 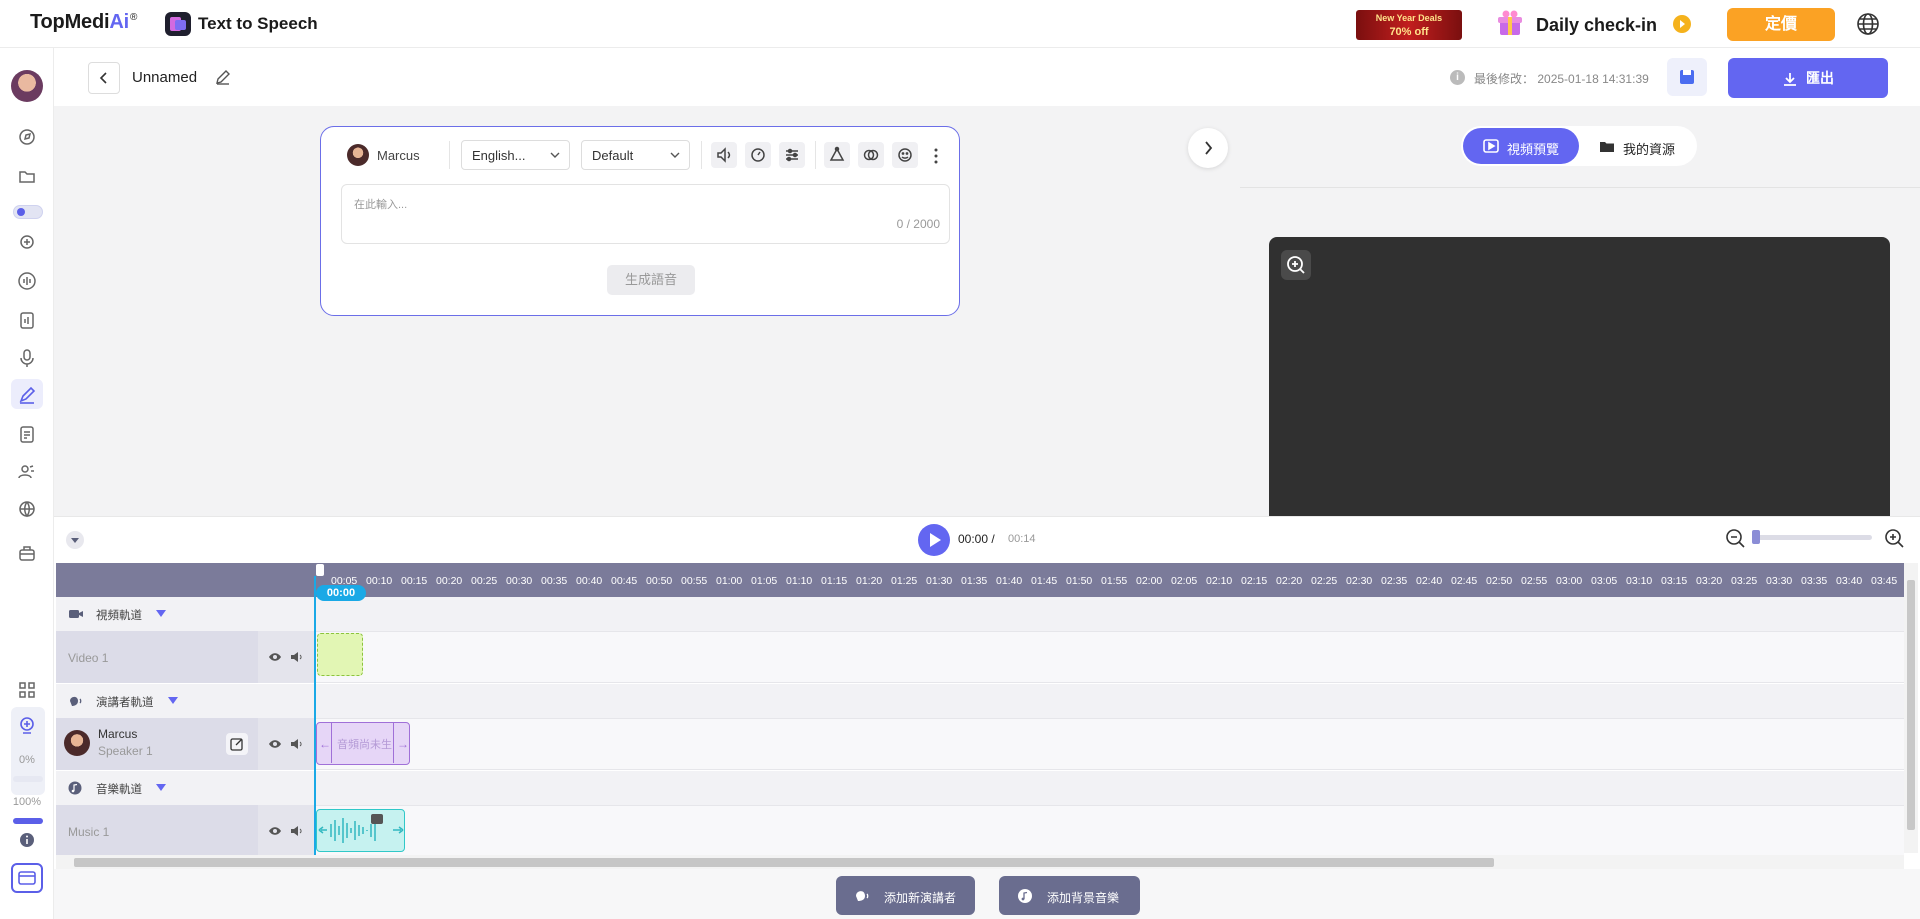 What do you see at coordinates (1808, 78) in the screenshot?
I see `export-button: 匯出` at bounding box center [1808, 78].